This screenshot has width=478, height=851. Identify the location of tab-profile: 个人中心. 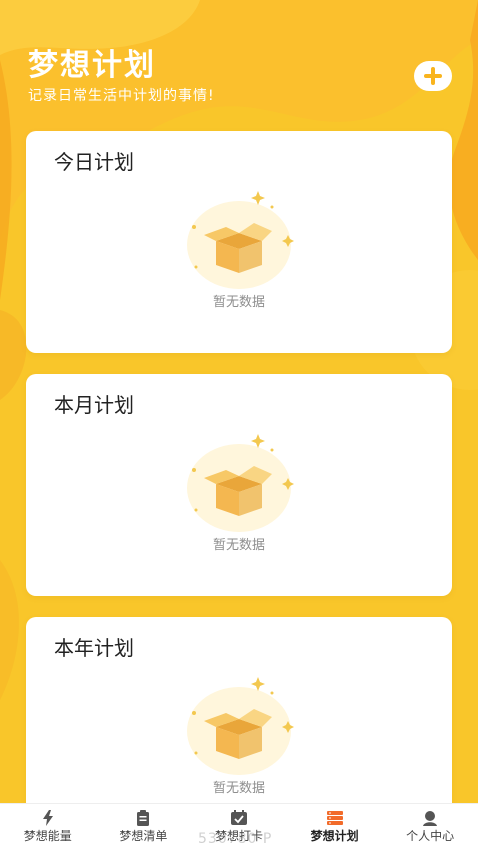
(430, 827).